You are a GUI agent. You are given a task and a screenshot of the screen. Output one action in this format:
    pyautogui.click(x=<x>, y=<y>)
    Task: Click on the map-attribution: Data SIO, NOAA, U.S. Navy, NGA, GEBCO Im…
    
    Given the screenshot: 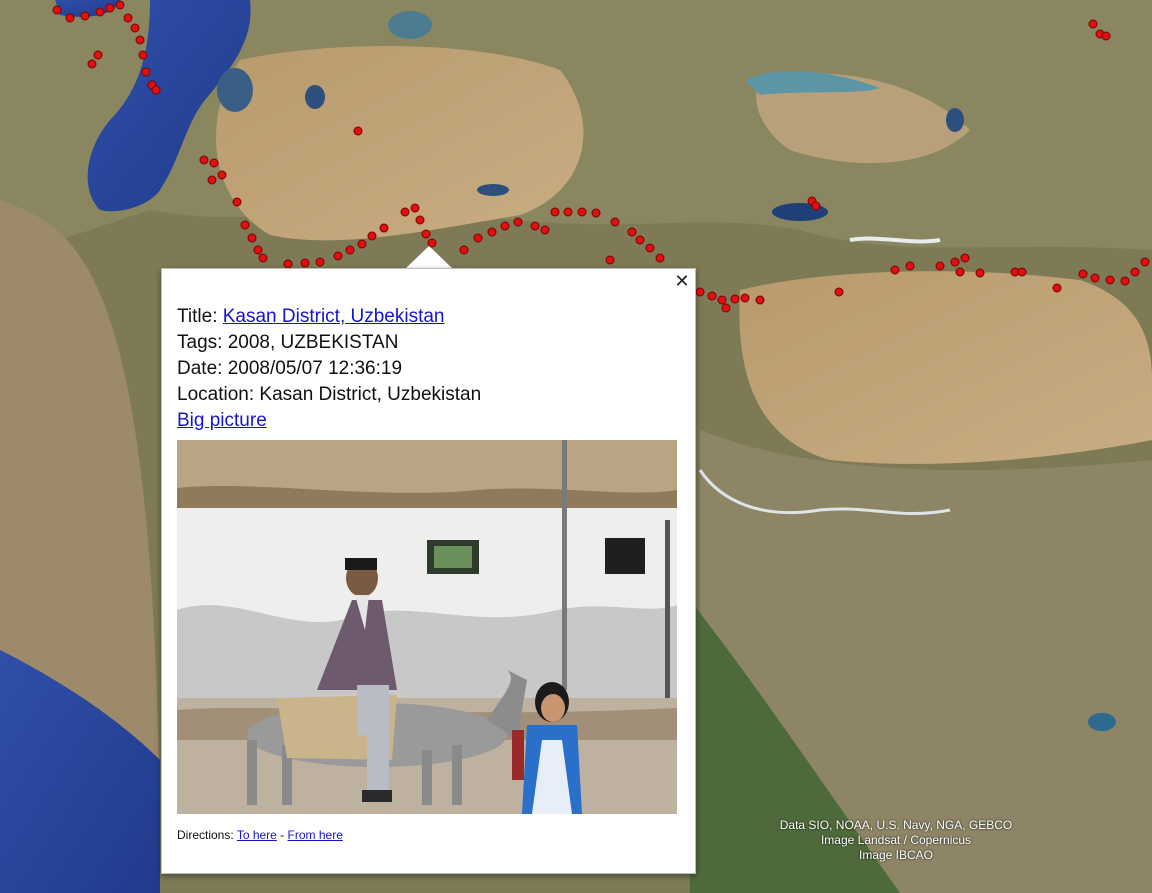 What is the action you would take?
    pyautogui.click(x=896, y=840)
    